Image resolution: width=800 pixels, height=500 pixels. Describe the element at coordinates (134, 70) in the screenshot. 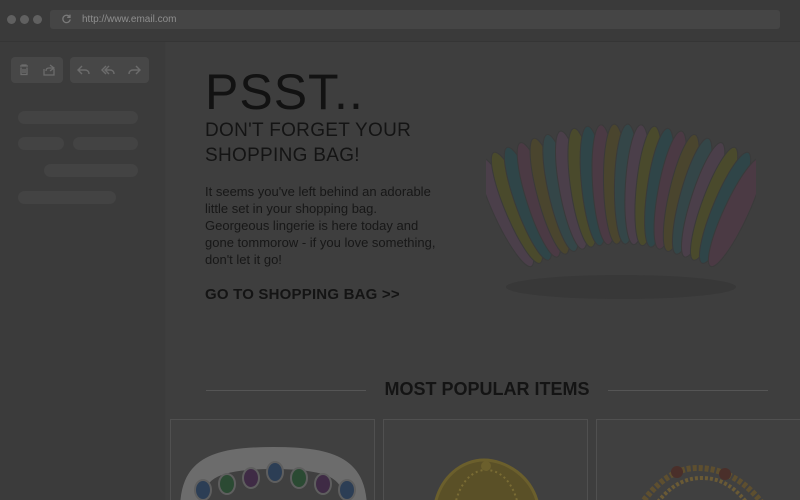

I see `forward-icon` at that location.